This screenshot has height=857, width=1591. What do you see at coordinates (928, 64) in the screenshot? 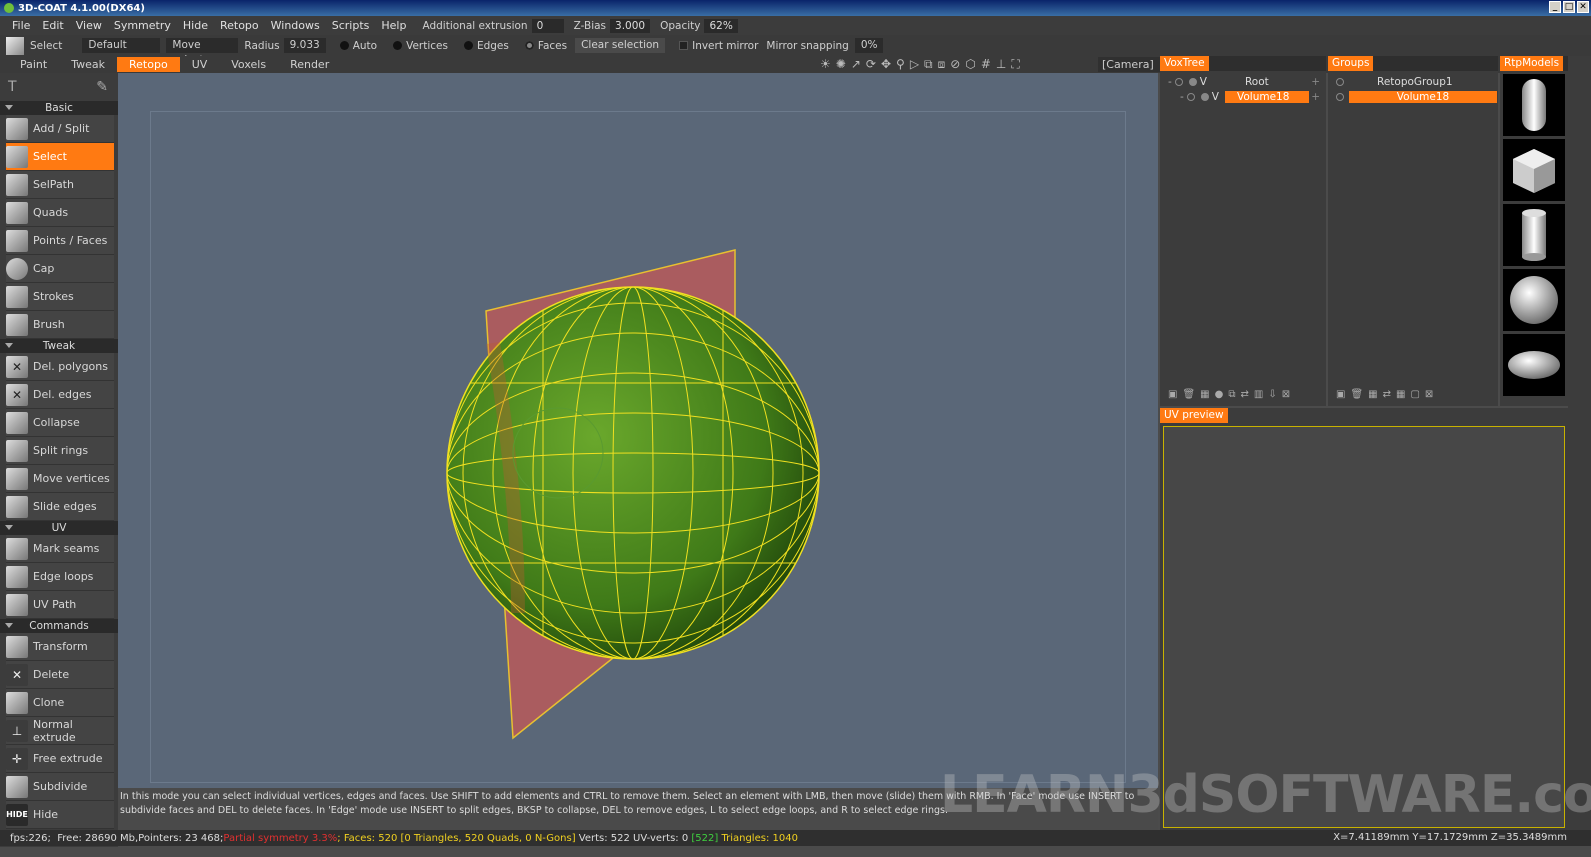
I see `frame-icon: ⧉` at bounding box center [928, 64].